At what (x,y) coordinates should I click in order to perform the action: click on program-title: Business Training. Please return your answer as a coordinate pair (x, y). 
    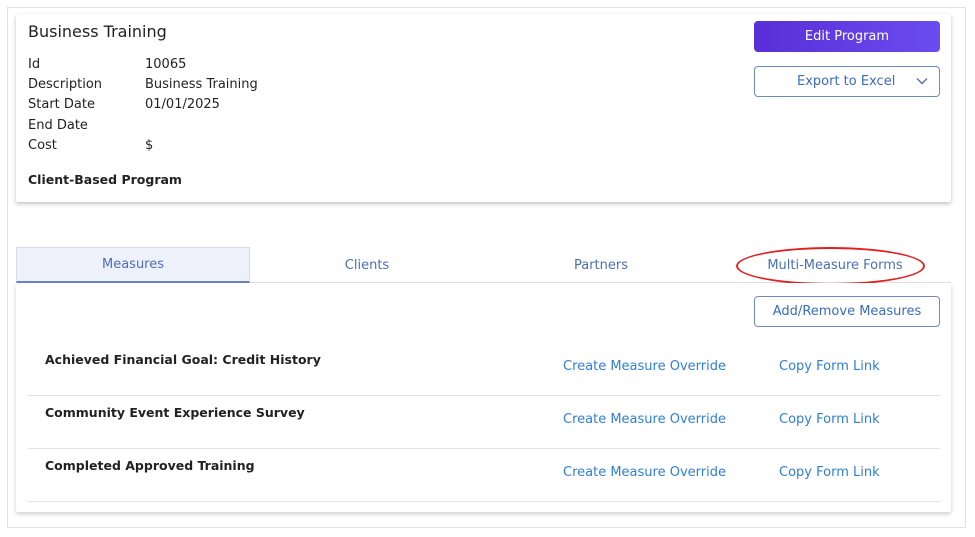
    Looking at the image, I should click on (97, 31).